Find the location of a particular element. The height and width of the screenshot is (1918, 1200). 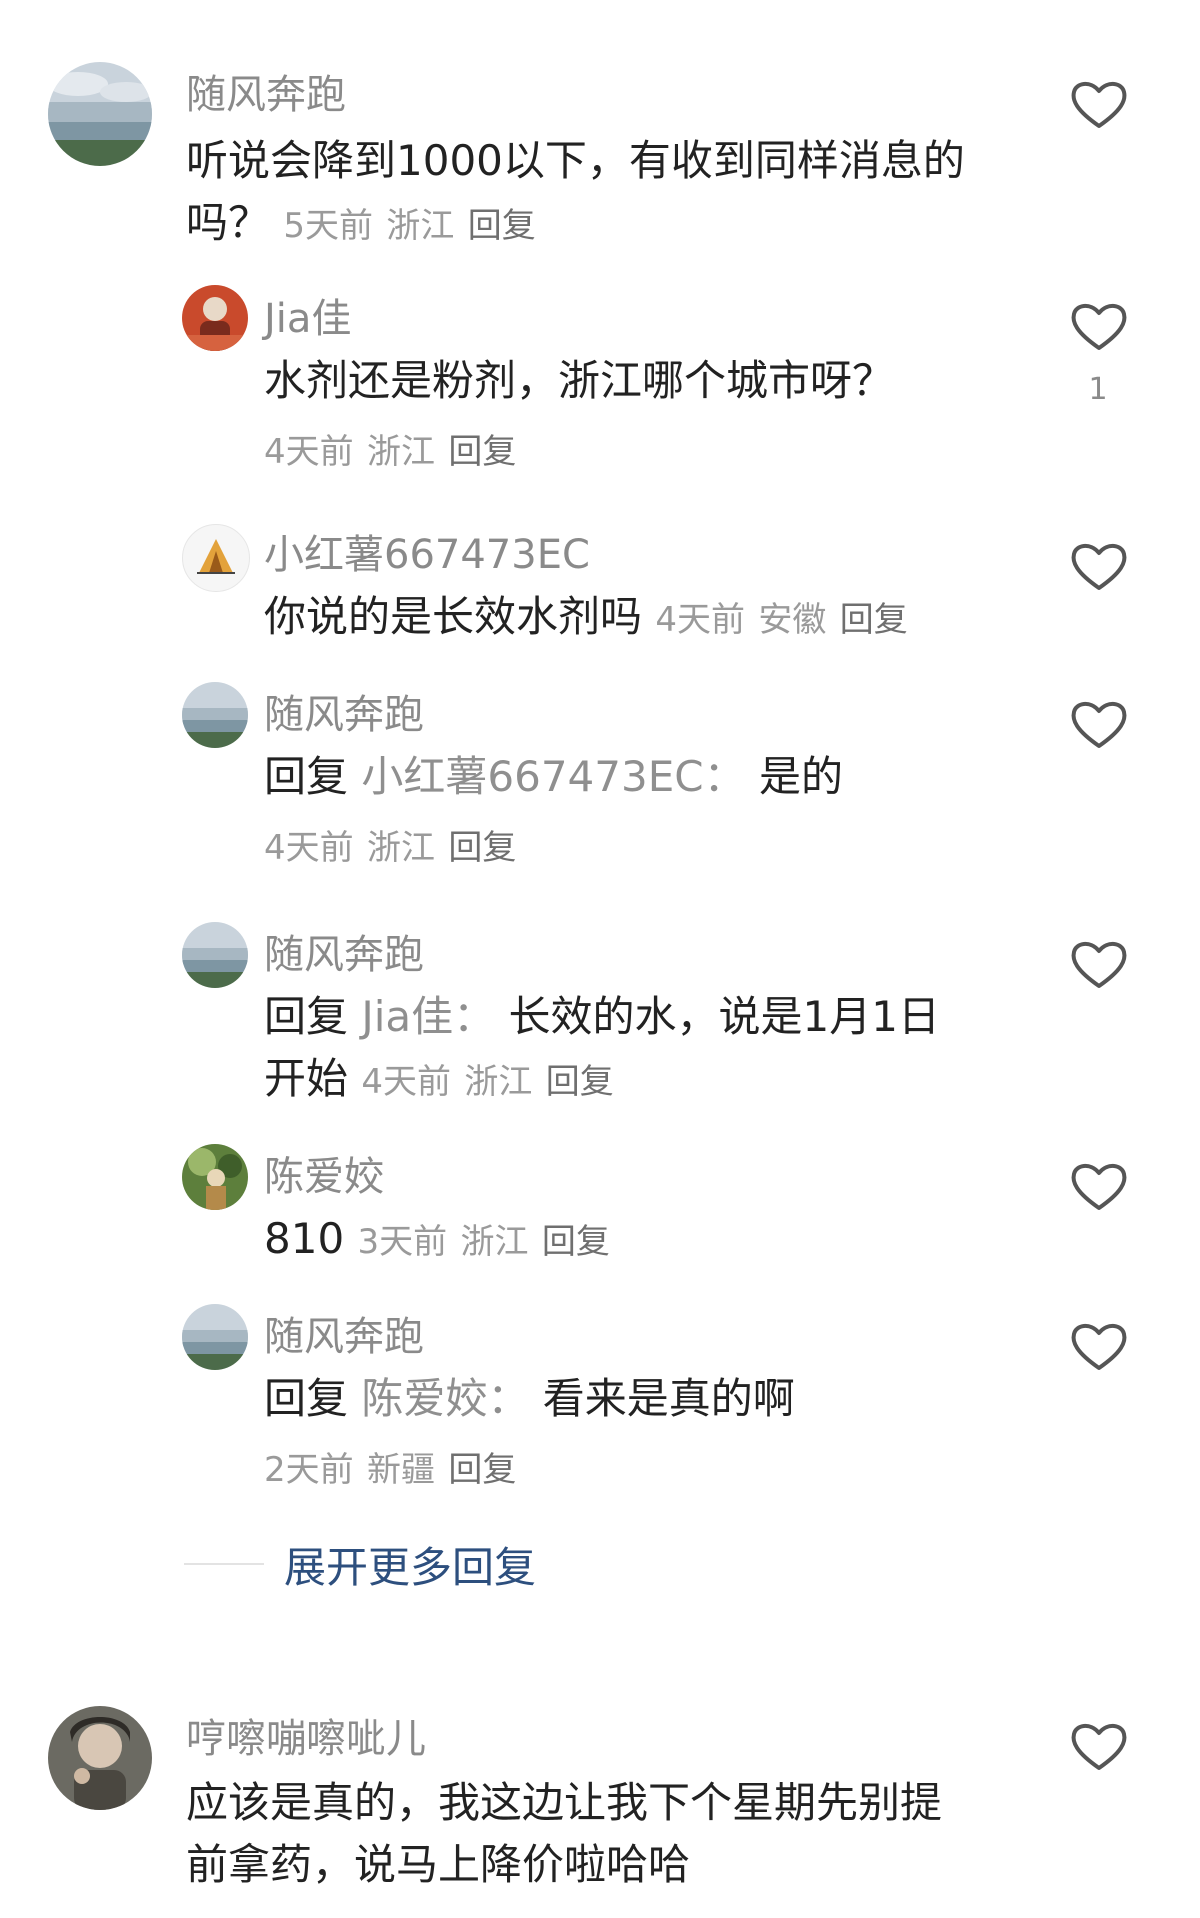

reply-target: 小红薯667473EC is located at coordinates (532, 776).